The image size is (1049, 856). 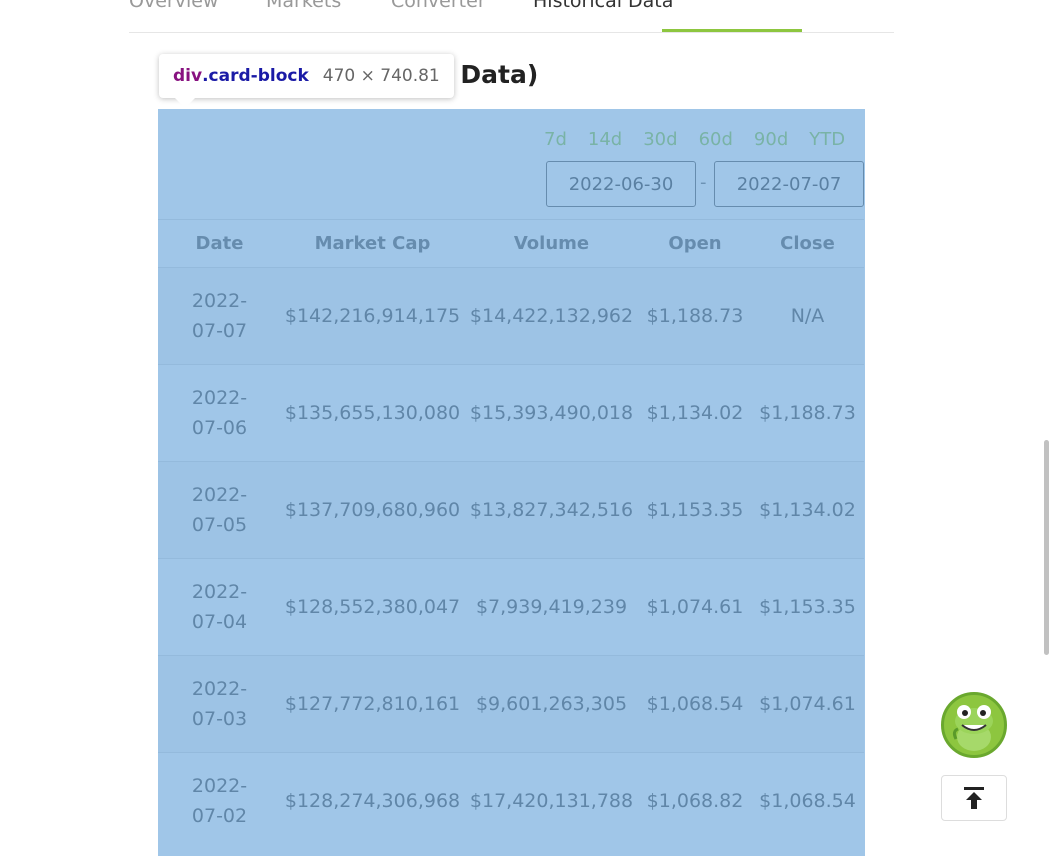 What do you see at coordinates (219, 525) in the screenshot?
I see `date-part: 07-05` at bounding box center [219, 525].